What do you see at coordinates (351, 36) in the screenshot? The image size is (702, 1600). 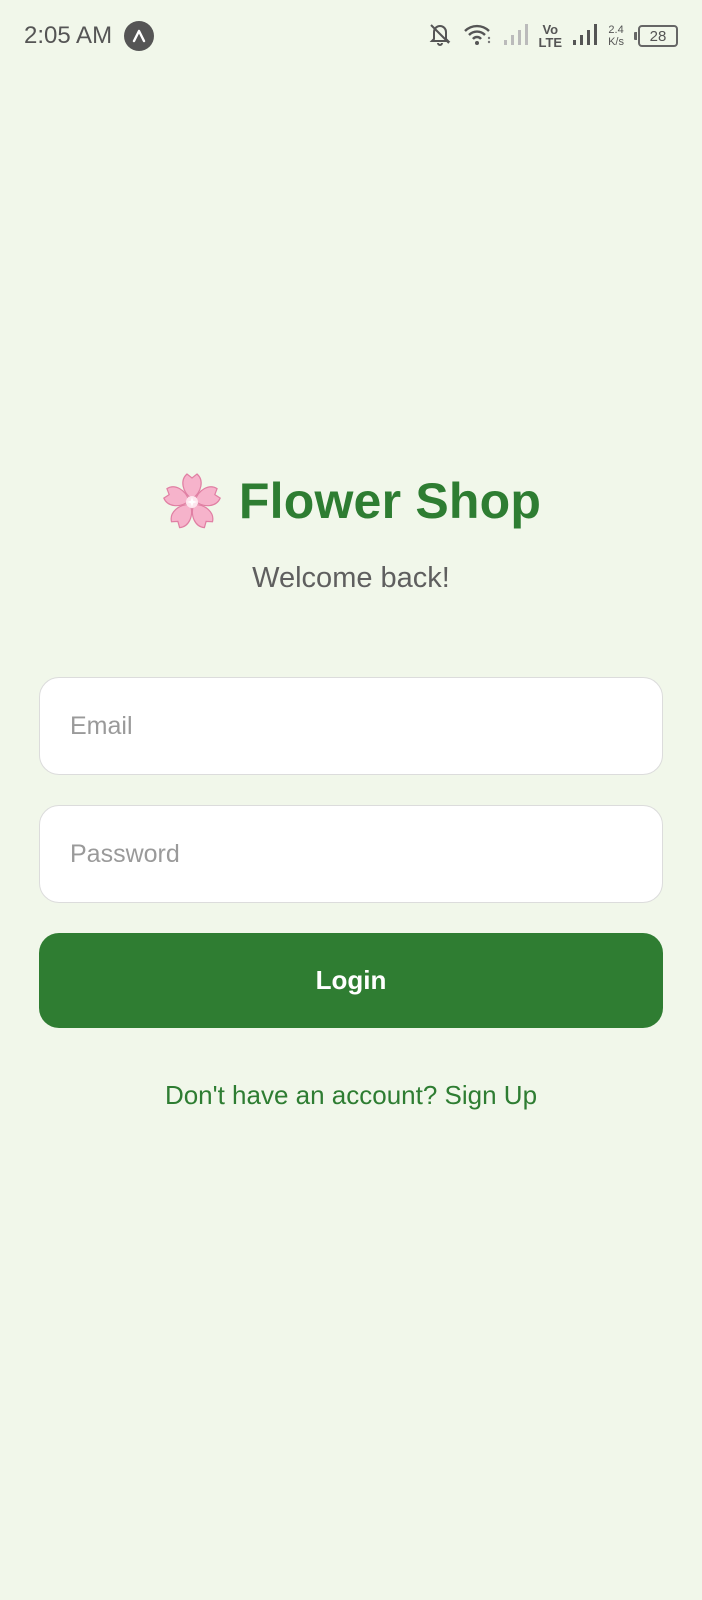 I see `status-bar: 2:05 AM Vo LTE 2.4 K/s 28` at bounding box center [351, 36].